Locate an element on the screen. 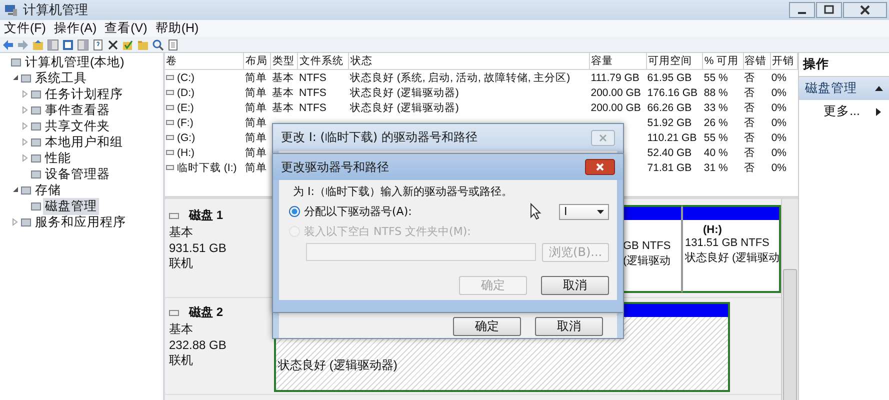 The image size is (889, 400). table-cell: 26 % is located at coordinates (716, 122).